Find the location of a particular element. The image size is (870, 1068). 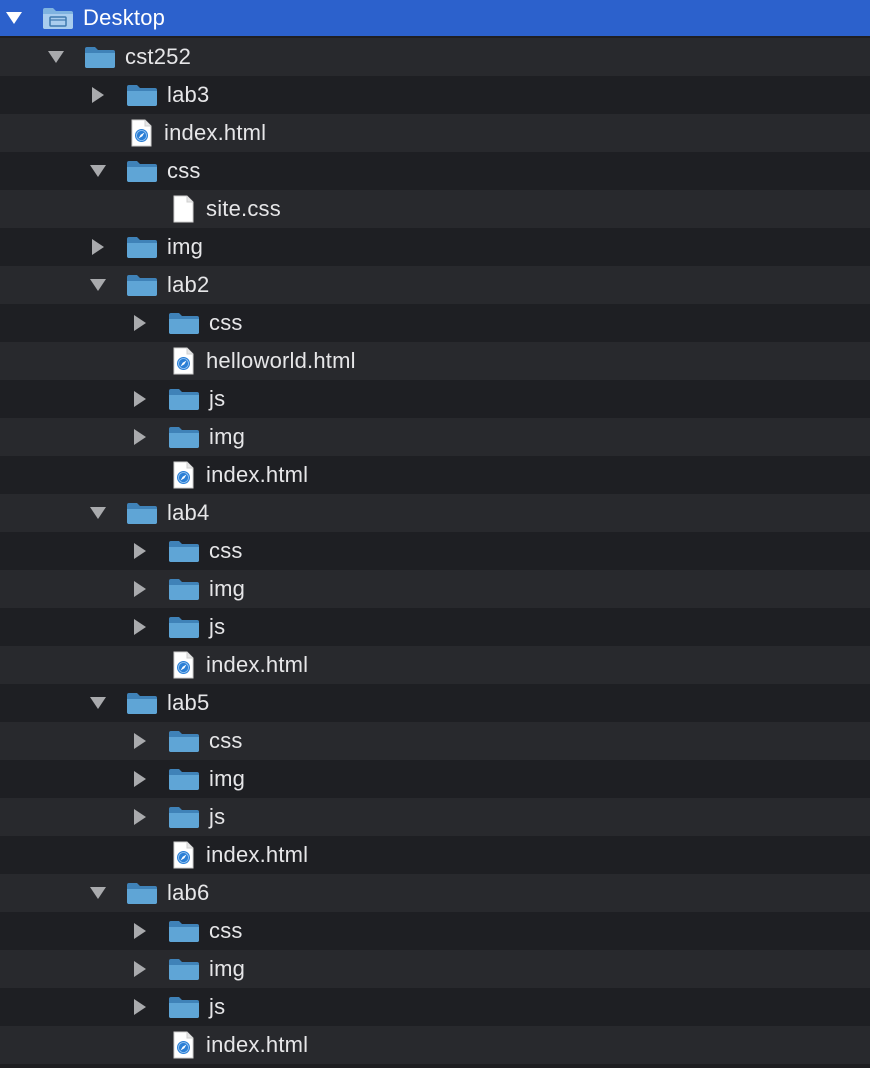

tree-row: lab2 is located at coordinates (435, 285).